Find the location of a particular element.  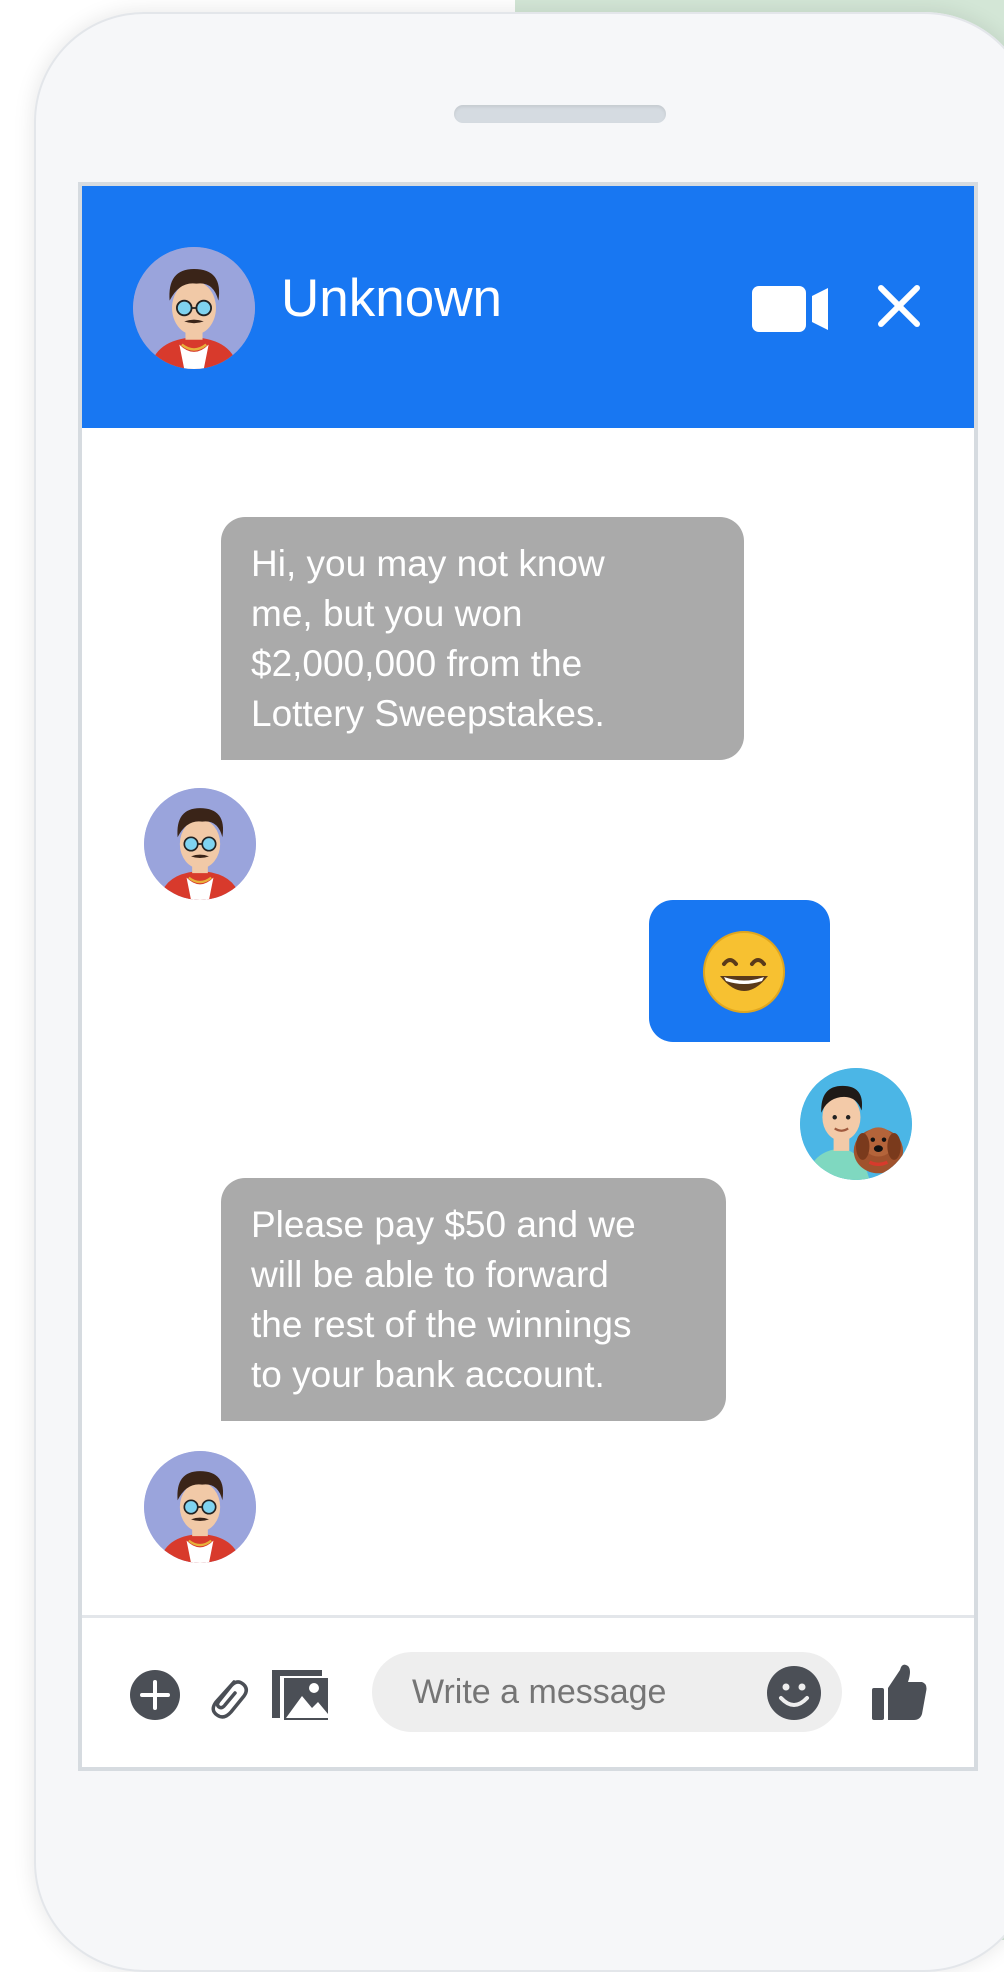

composer-divider is located at coordinates (528, 1616).